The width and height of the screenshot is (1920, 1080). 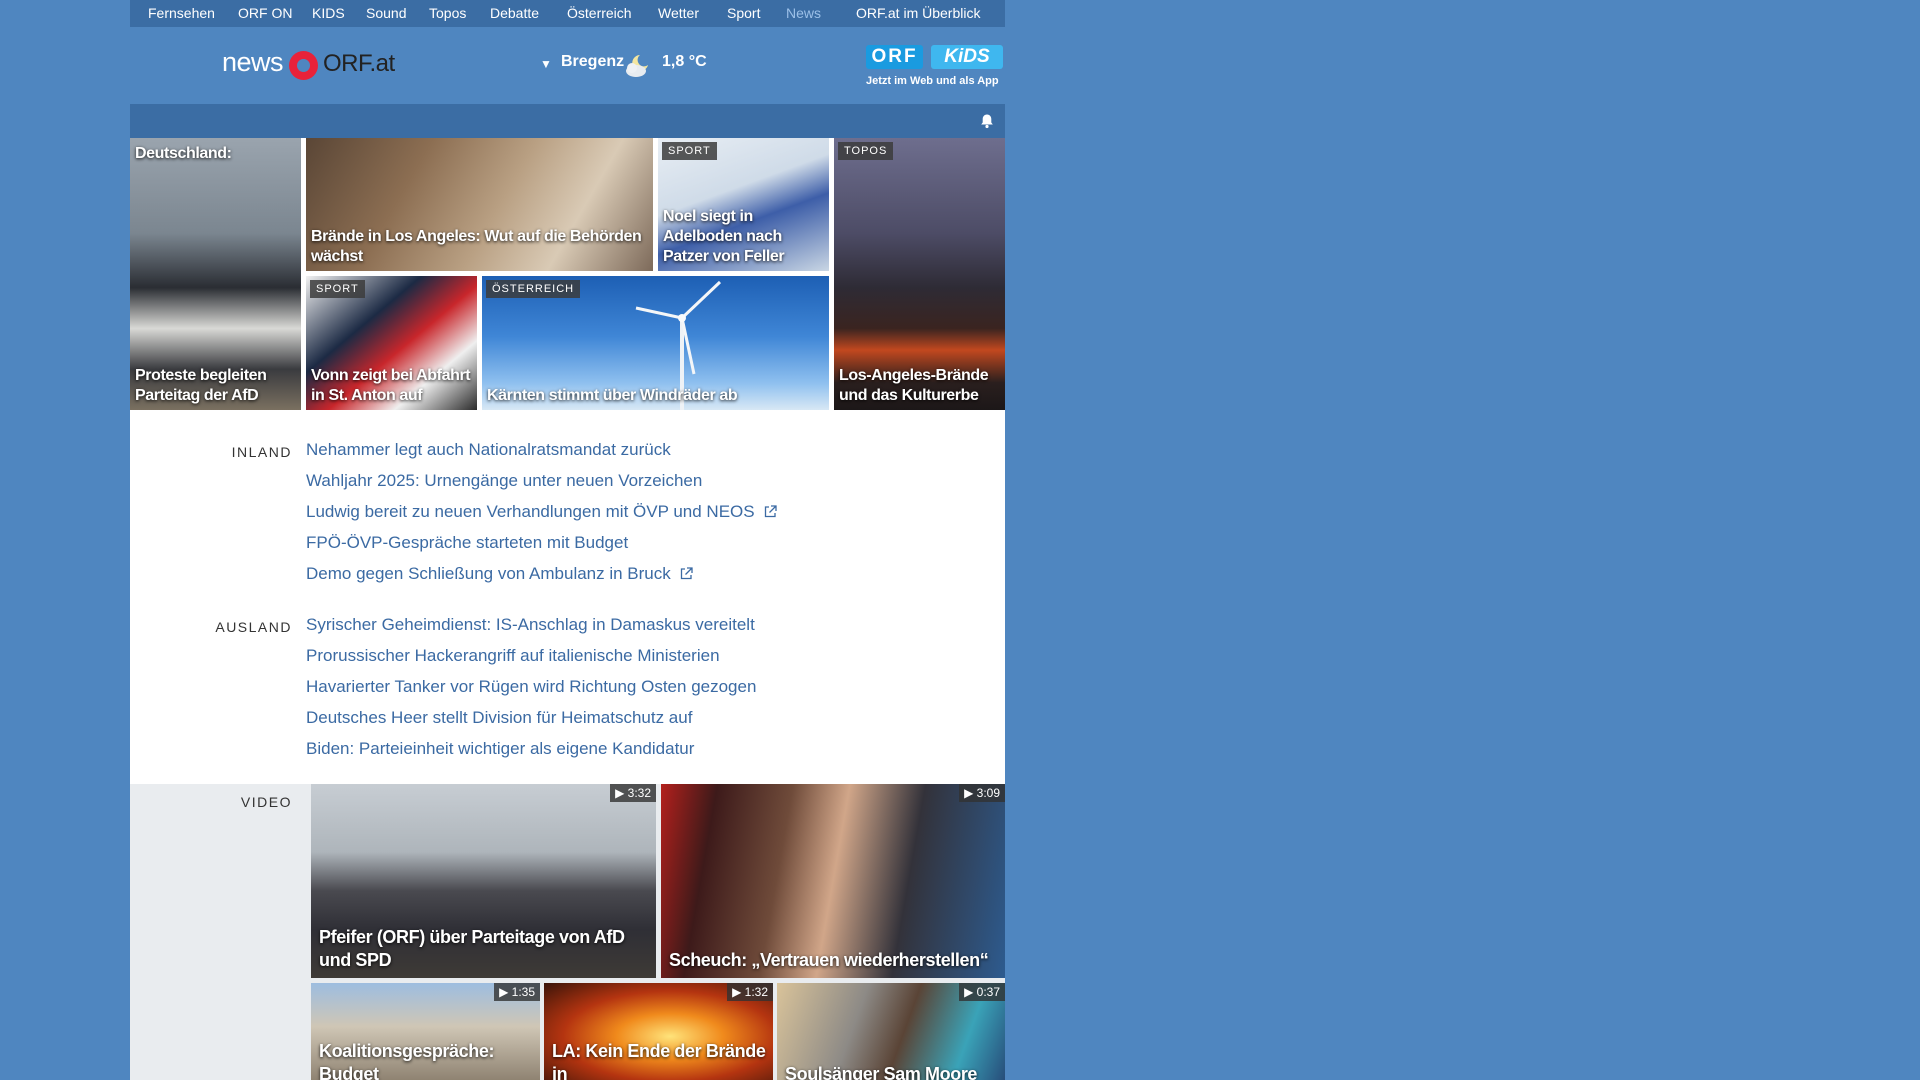 What do you see at coordinates (265, 13) in the screenshot?
I see `nav-orf-on: ORF ON` at bounding box center [265, 13].